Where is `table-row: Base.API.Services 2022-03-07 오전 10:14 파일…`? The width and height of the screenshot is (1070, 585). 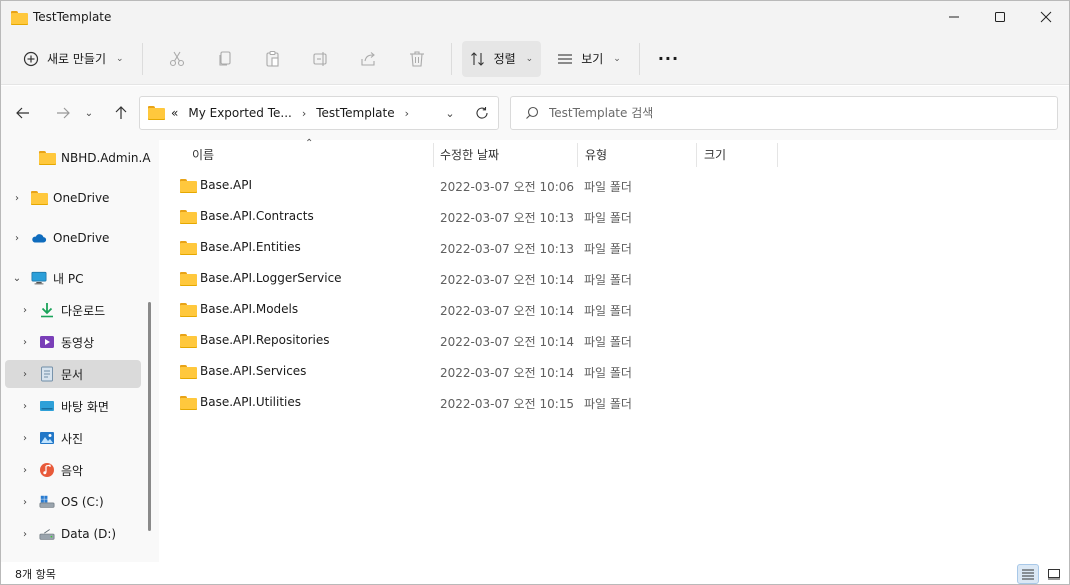 table-row: Base.API.Services 2022-03-07 오전 10:14 파일… is located at coordinates (477, 371).